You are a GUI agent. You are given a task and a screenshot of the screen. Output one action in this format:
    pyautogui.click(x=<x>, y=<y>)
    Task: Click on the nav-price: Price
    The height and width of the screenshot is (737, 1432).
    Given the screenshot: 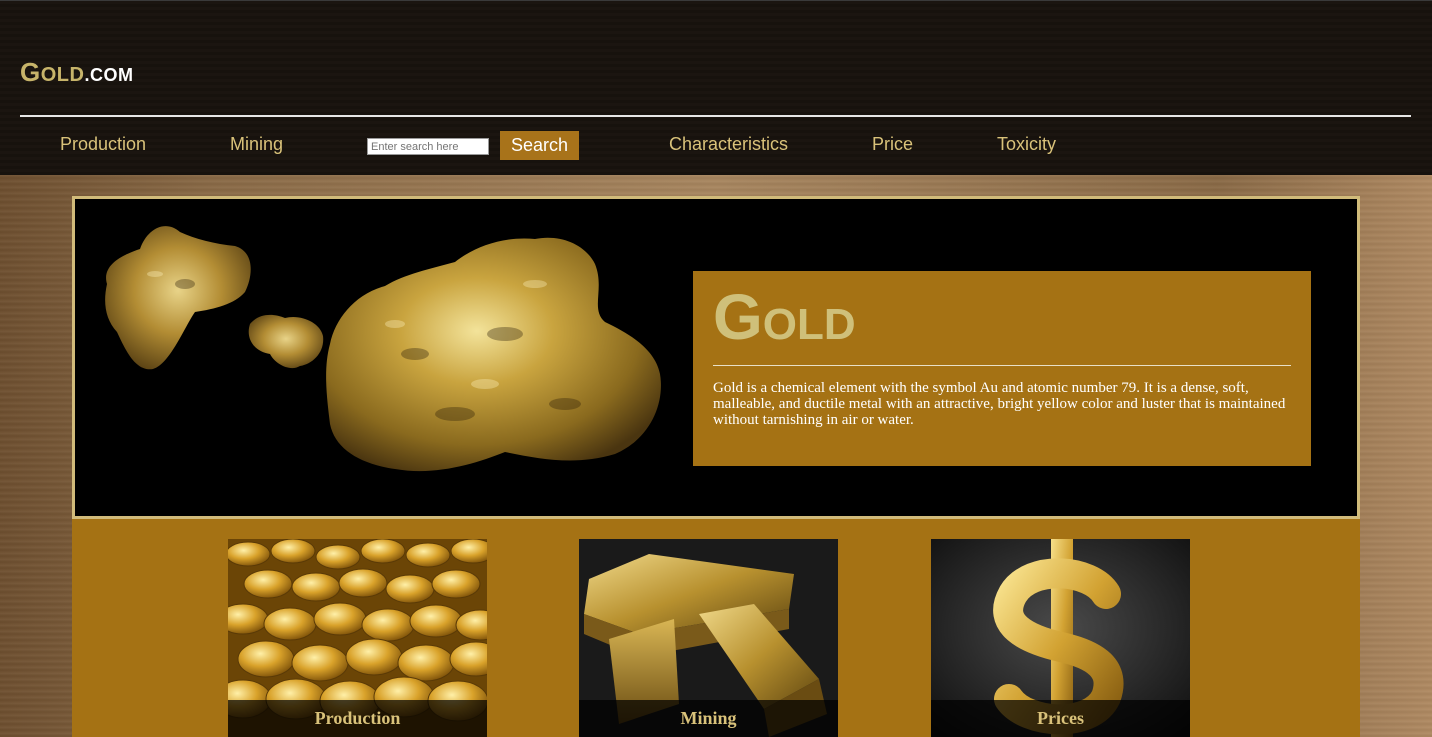 What is the action you would take?
    pyautogui.click(x=892, y=144)
    